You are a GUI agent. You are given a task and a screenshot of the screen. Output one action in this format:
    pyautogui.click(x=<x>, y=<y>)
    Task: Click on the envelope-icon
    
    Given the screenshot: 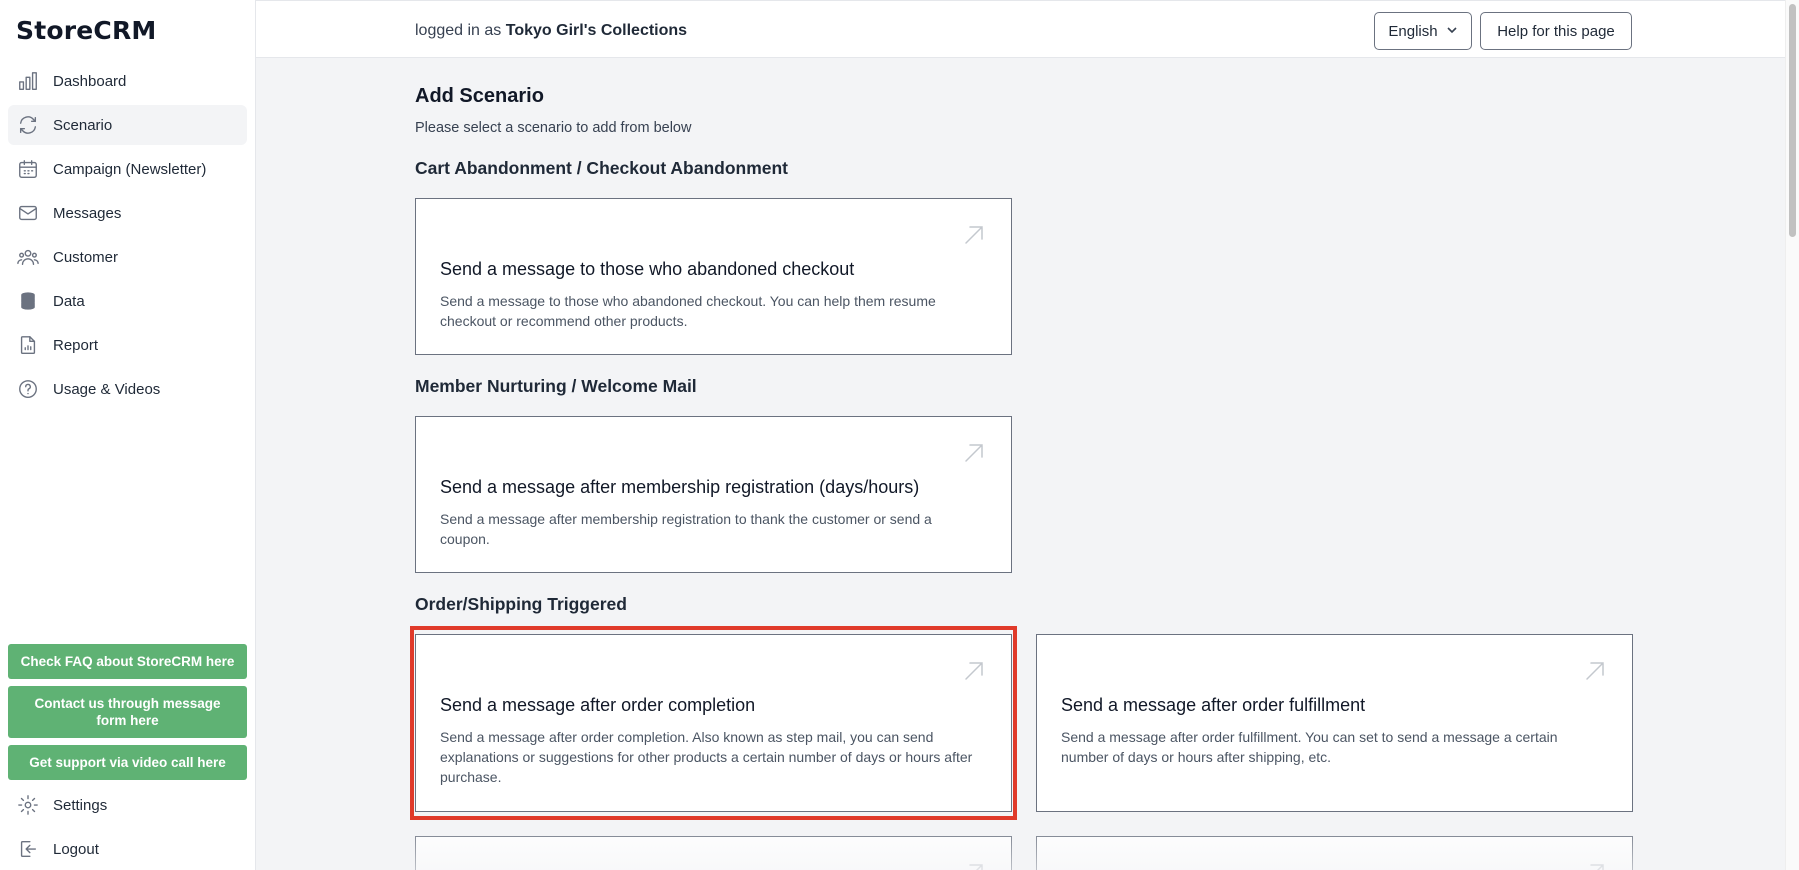 What is the action you would take?
    pyautogui.click(x=28, y=213)
    